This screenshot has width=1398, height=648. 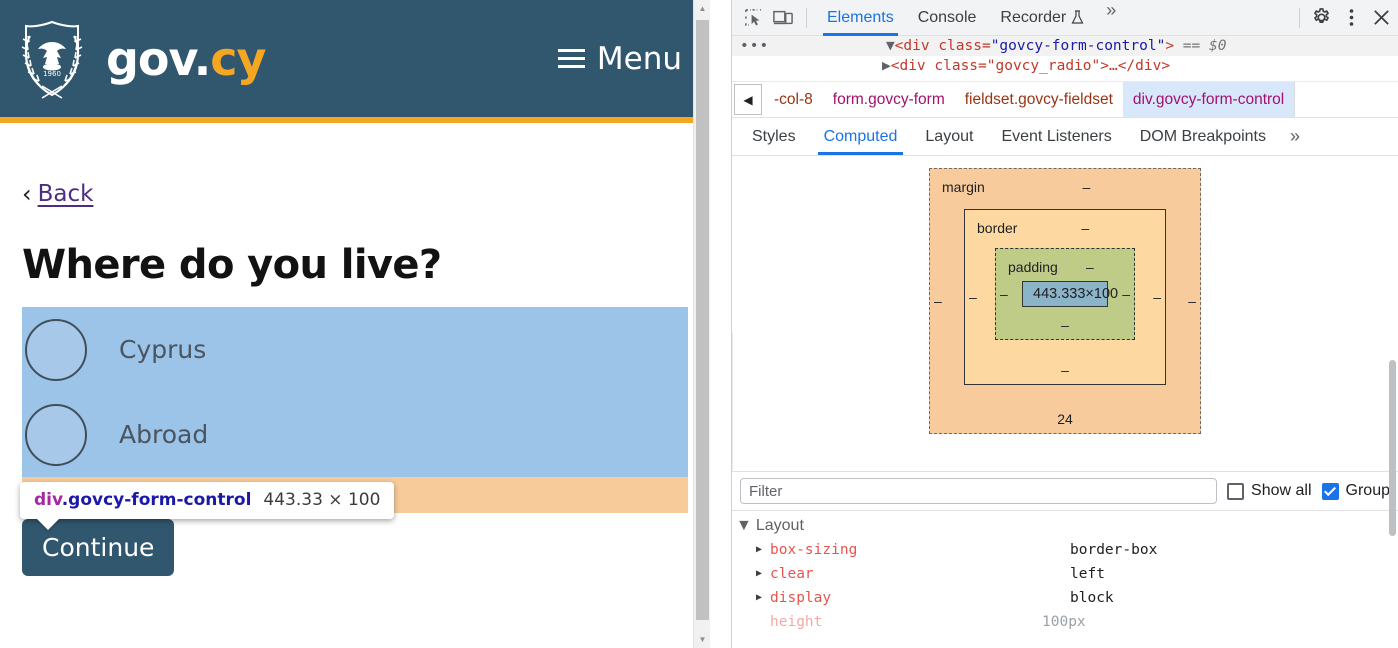 I want to click on menu-button: Menu, so click(x=619, y=58).